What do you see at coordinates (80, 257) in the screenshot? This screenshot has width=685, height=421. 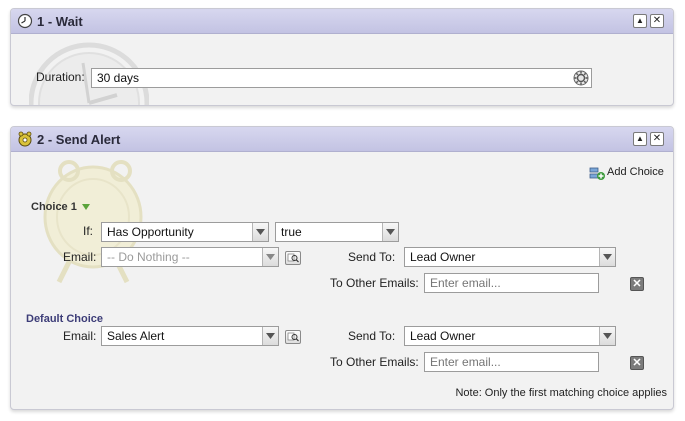 I see `choice-1-email-label: Email:` at bounding box center [80, 257].